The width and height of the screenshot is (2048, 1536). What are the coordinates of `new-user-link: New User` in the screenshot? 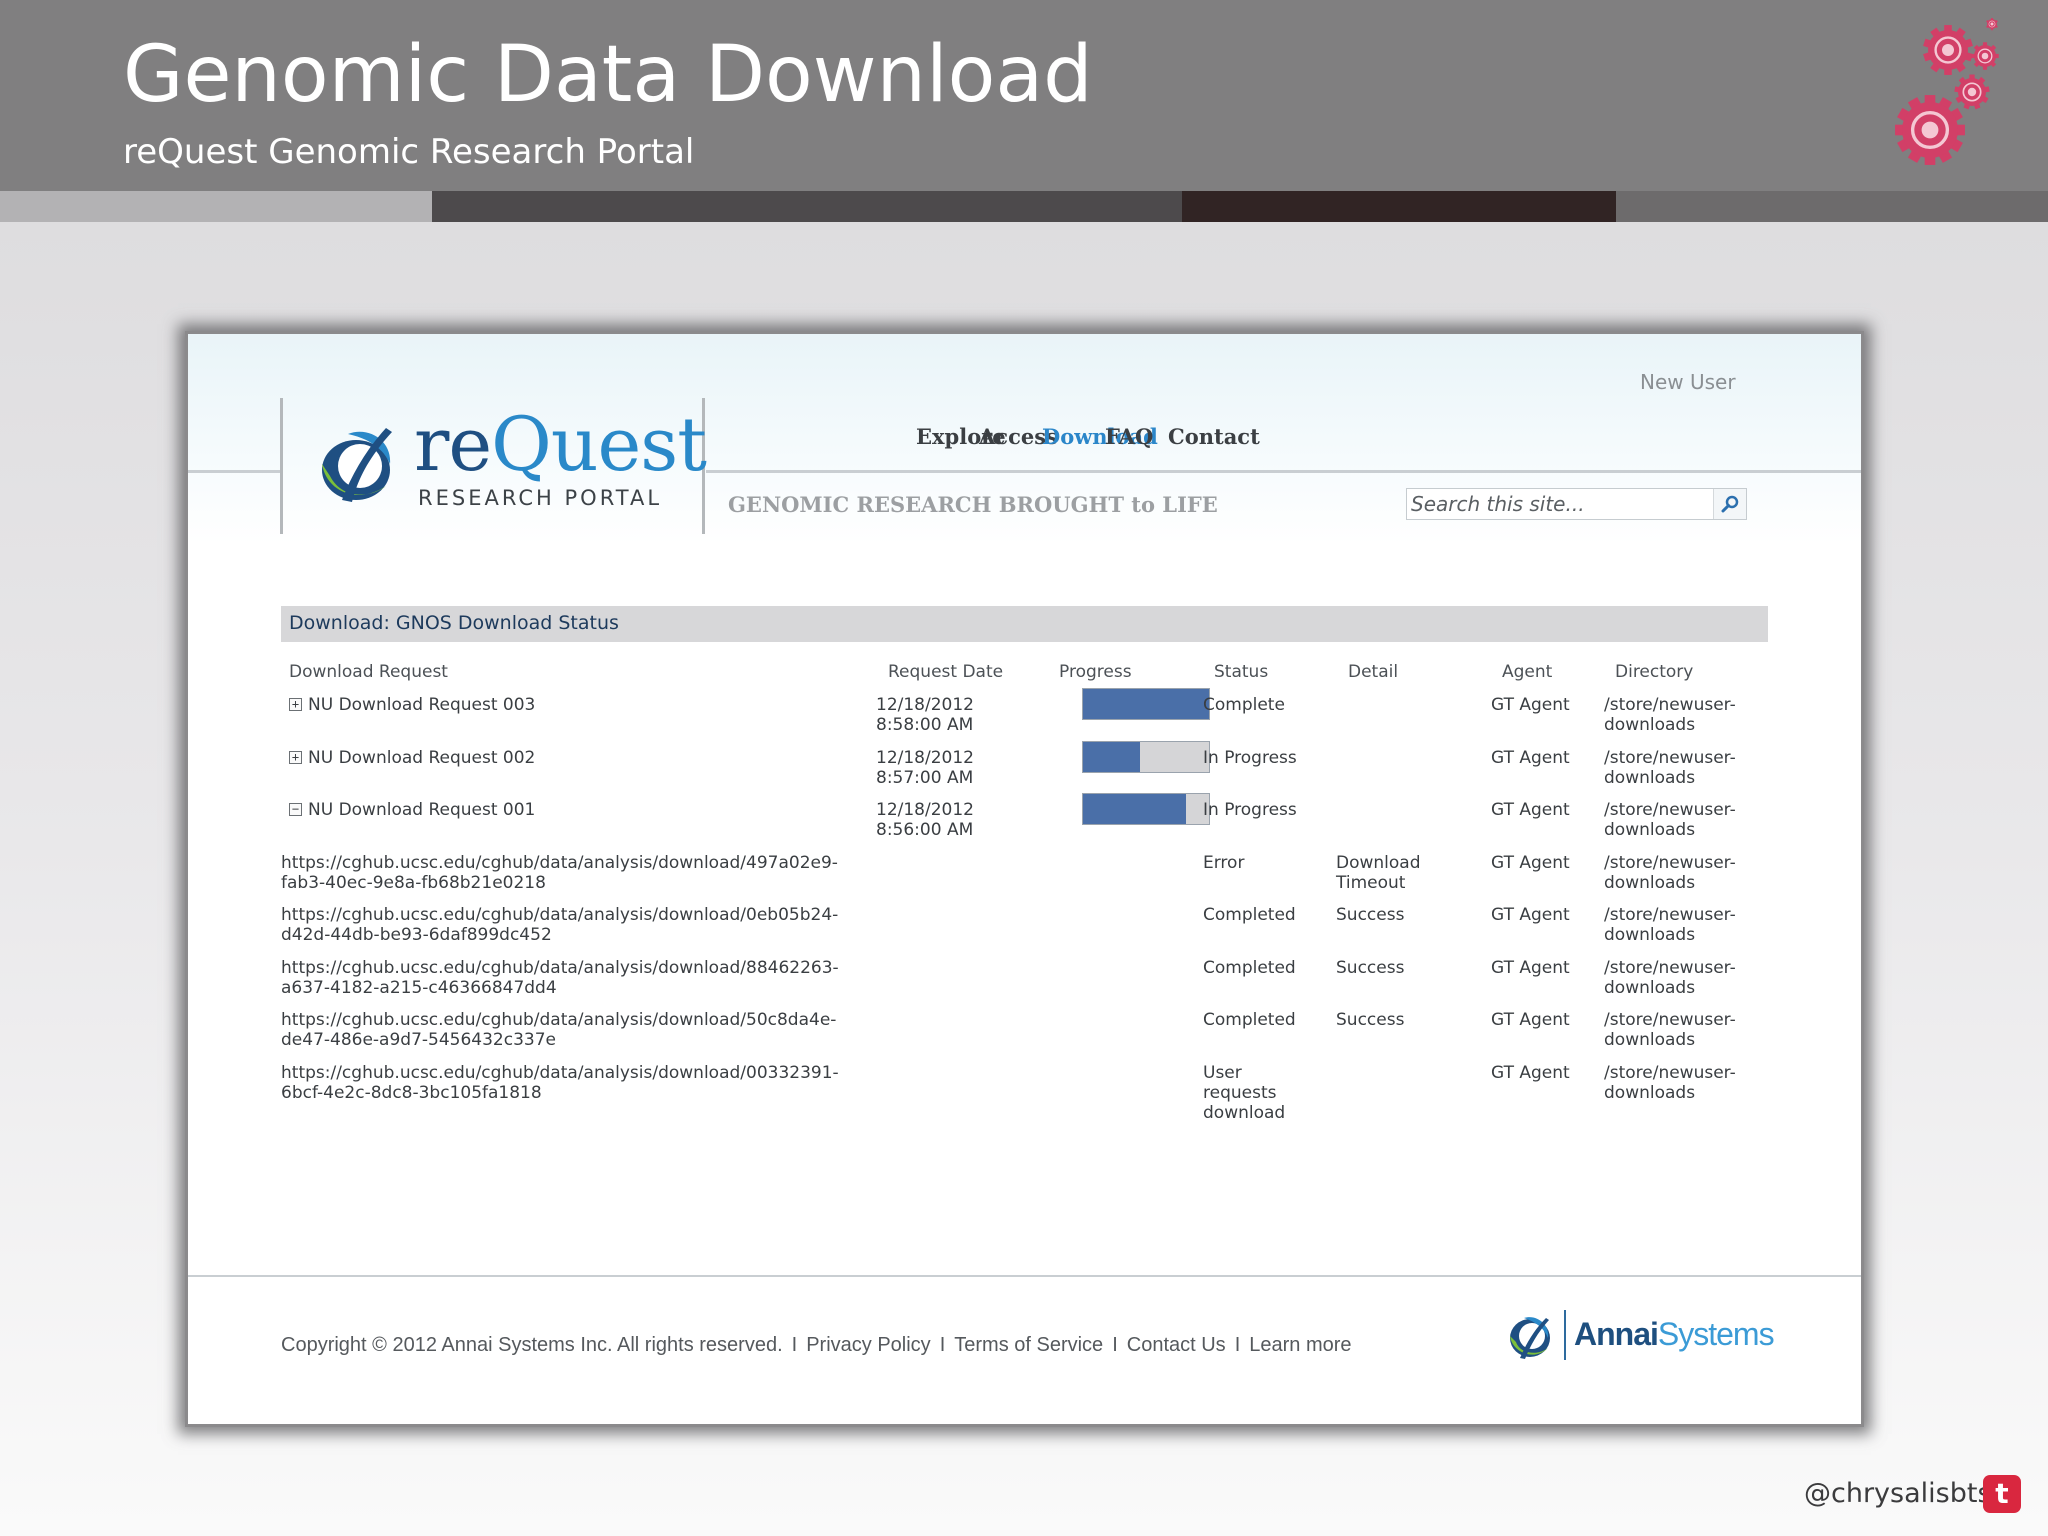 It's located at (1688, 382).